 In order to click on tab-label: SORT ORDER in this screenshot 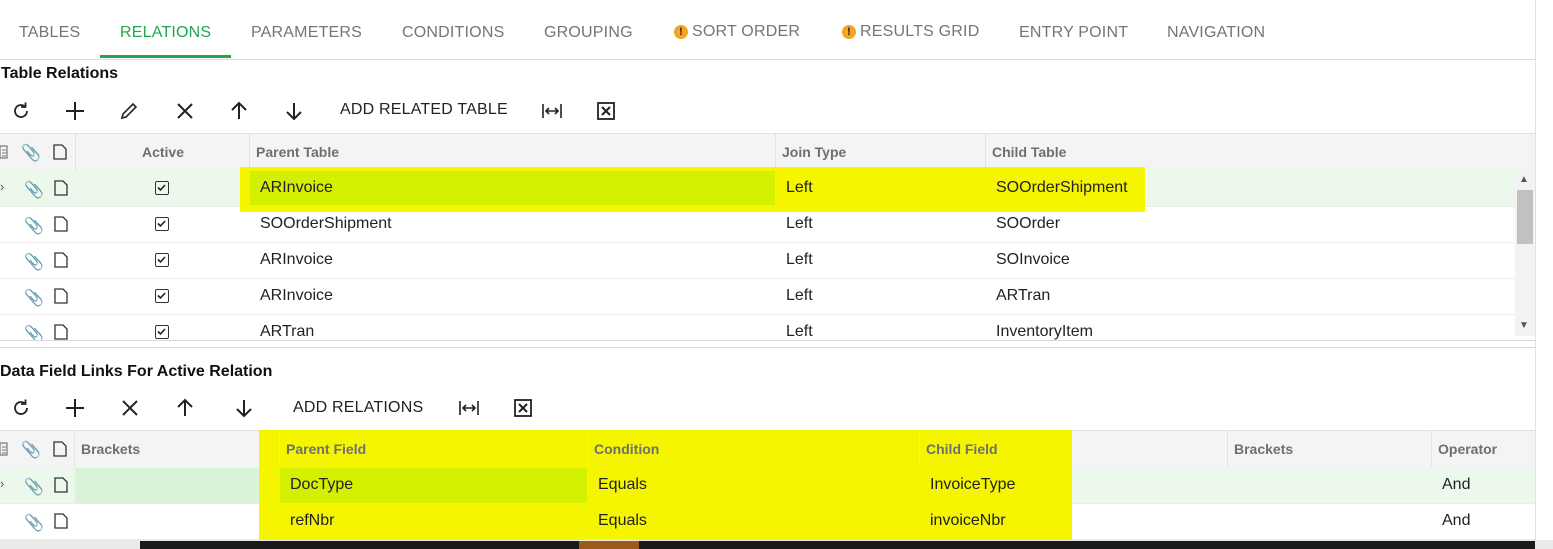, I will do `click(746, 31)`.